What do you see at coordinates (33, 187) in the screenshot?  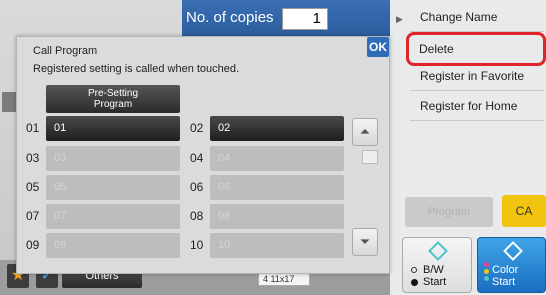 I see `program-number: 05` at bounding box center [33, 187].